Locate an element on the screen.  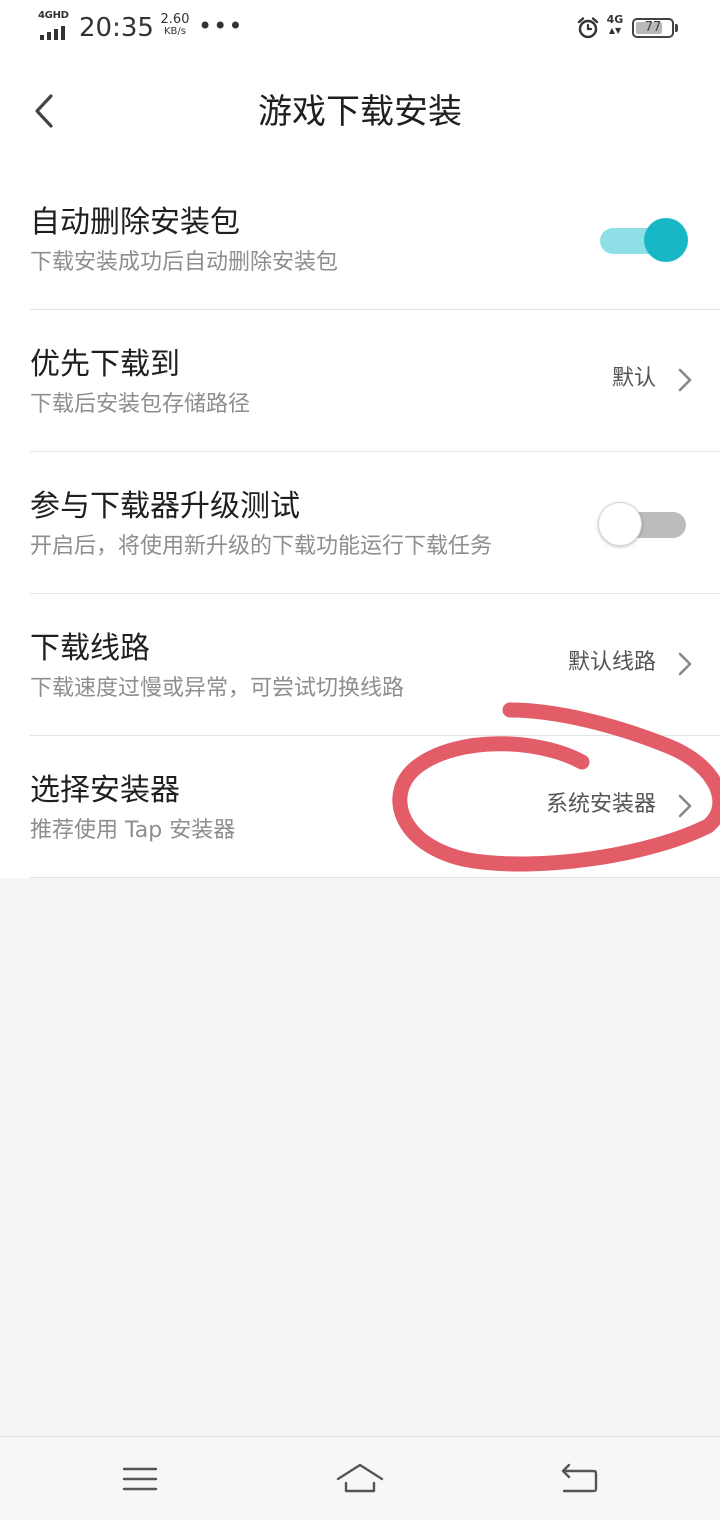
chevron-left-icon is located at coordinates (44, 111).